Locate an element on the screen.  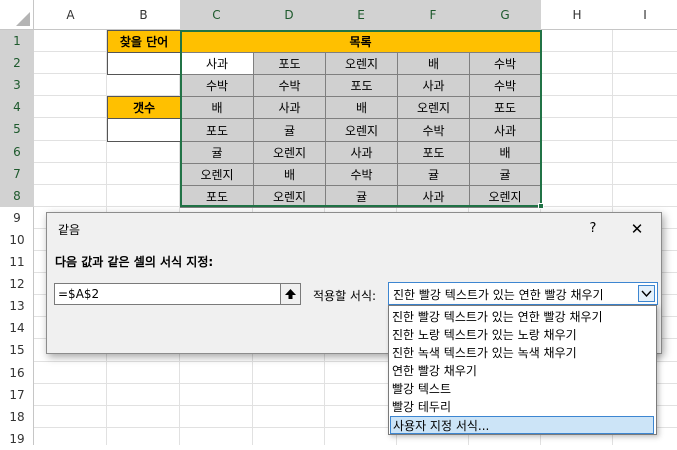
dialog-instruction: 다음 값과 같은 셀의 서식 지정: is located at coordinates (134, 262).